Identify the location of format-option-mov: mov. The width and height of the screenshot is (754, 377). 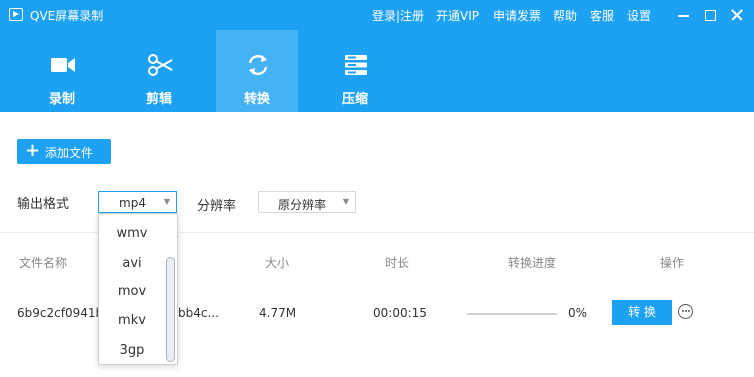
(132, 291).